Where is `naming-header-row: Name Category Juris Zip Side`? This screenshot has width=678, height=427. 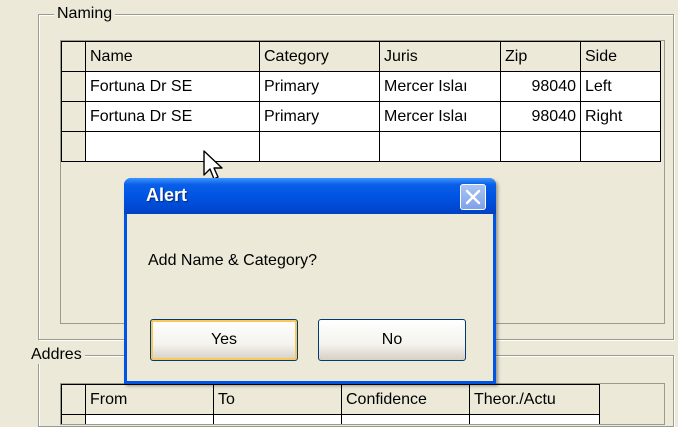
naming-header-row: Name Category Juris Zip Side is located at coordinates (361, 56).